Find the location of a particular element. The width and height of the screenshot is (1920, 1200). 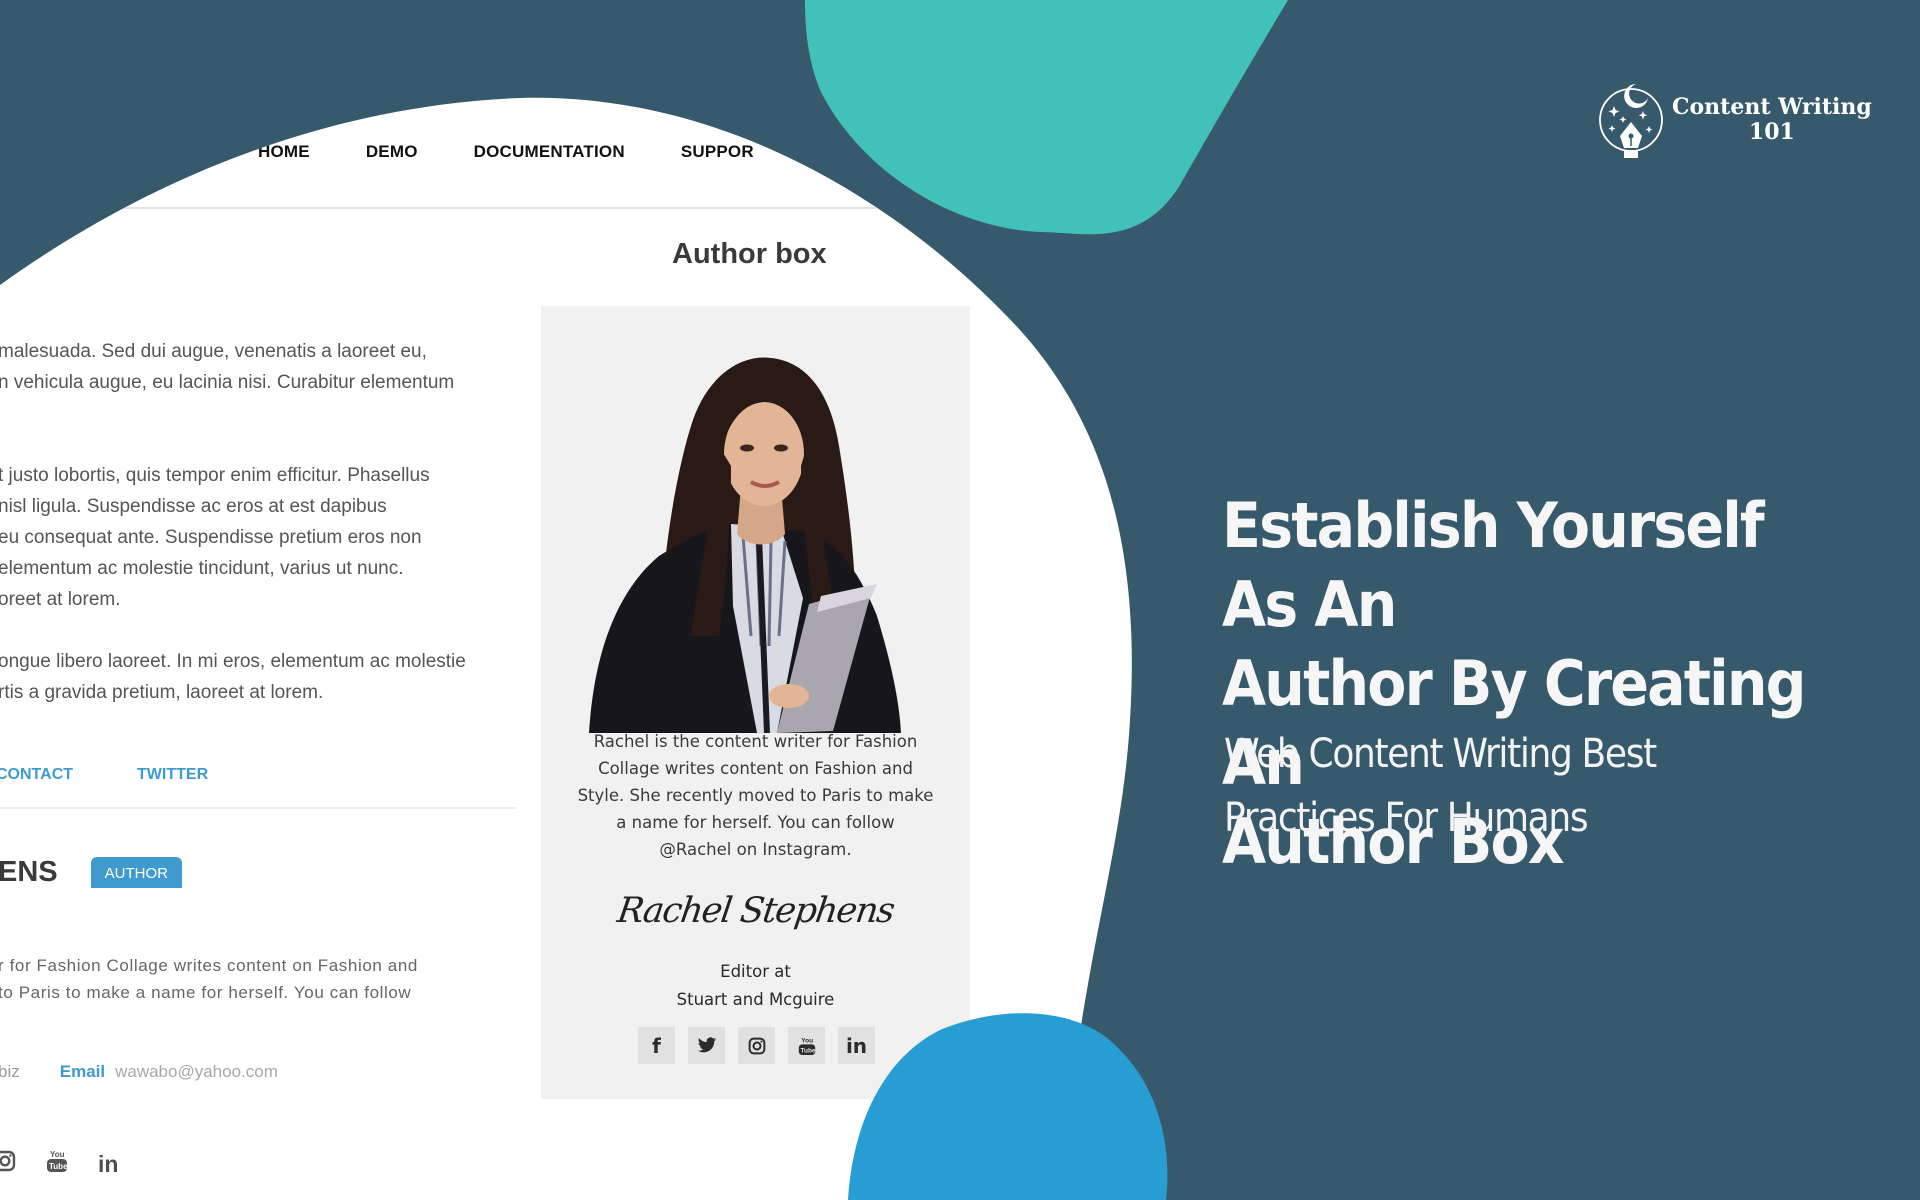

card-social-links: f You Tube in is located at coordinates (756, 1045).